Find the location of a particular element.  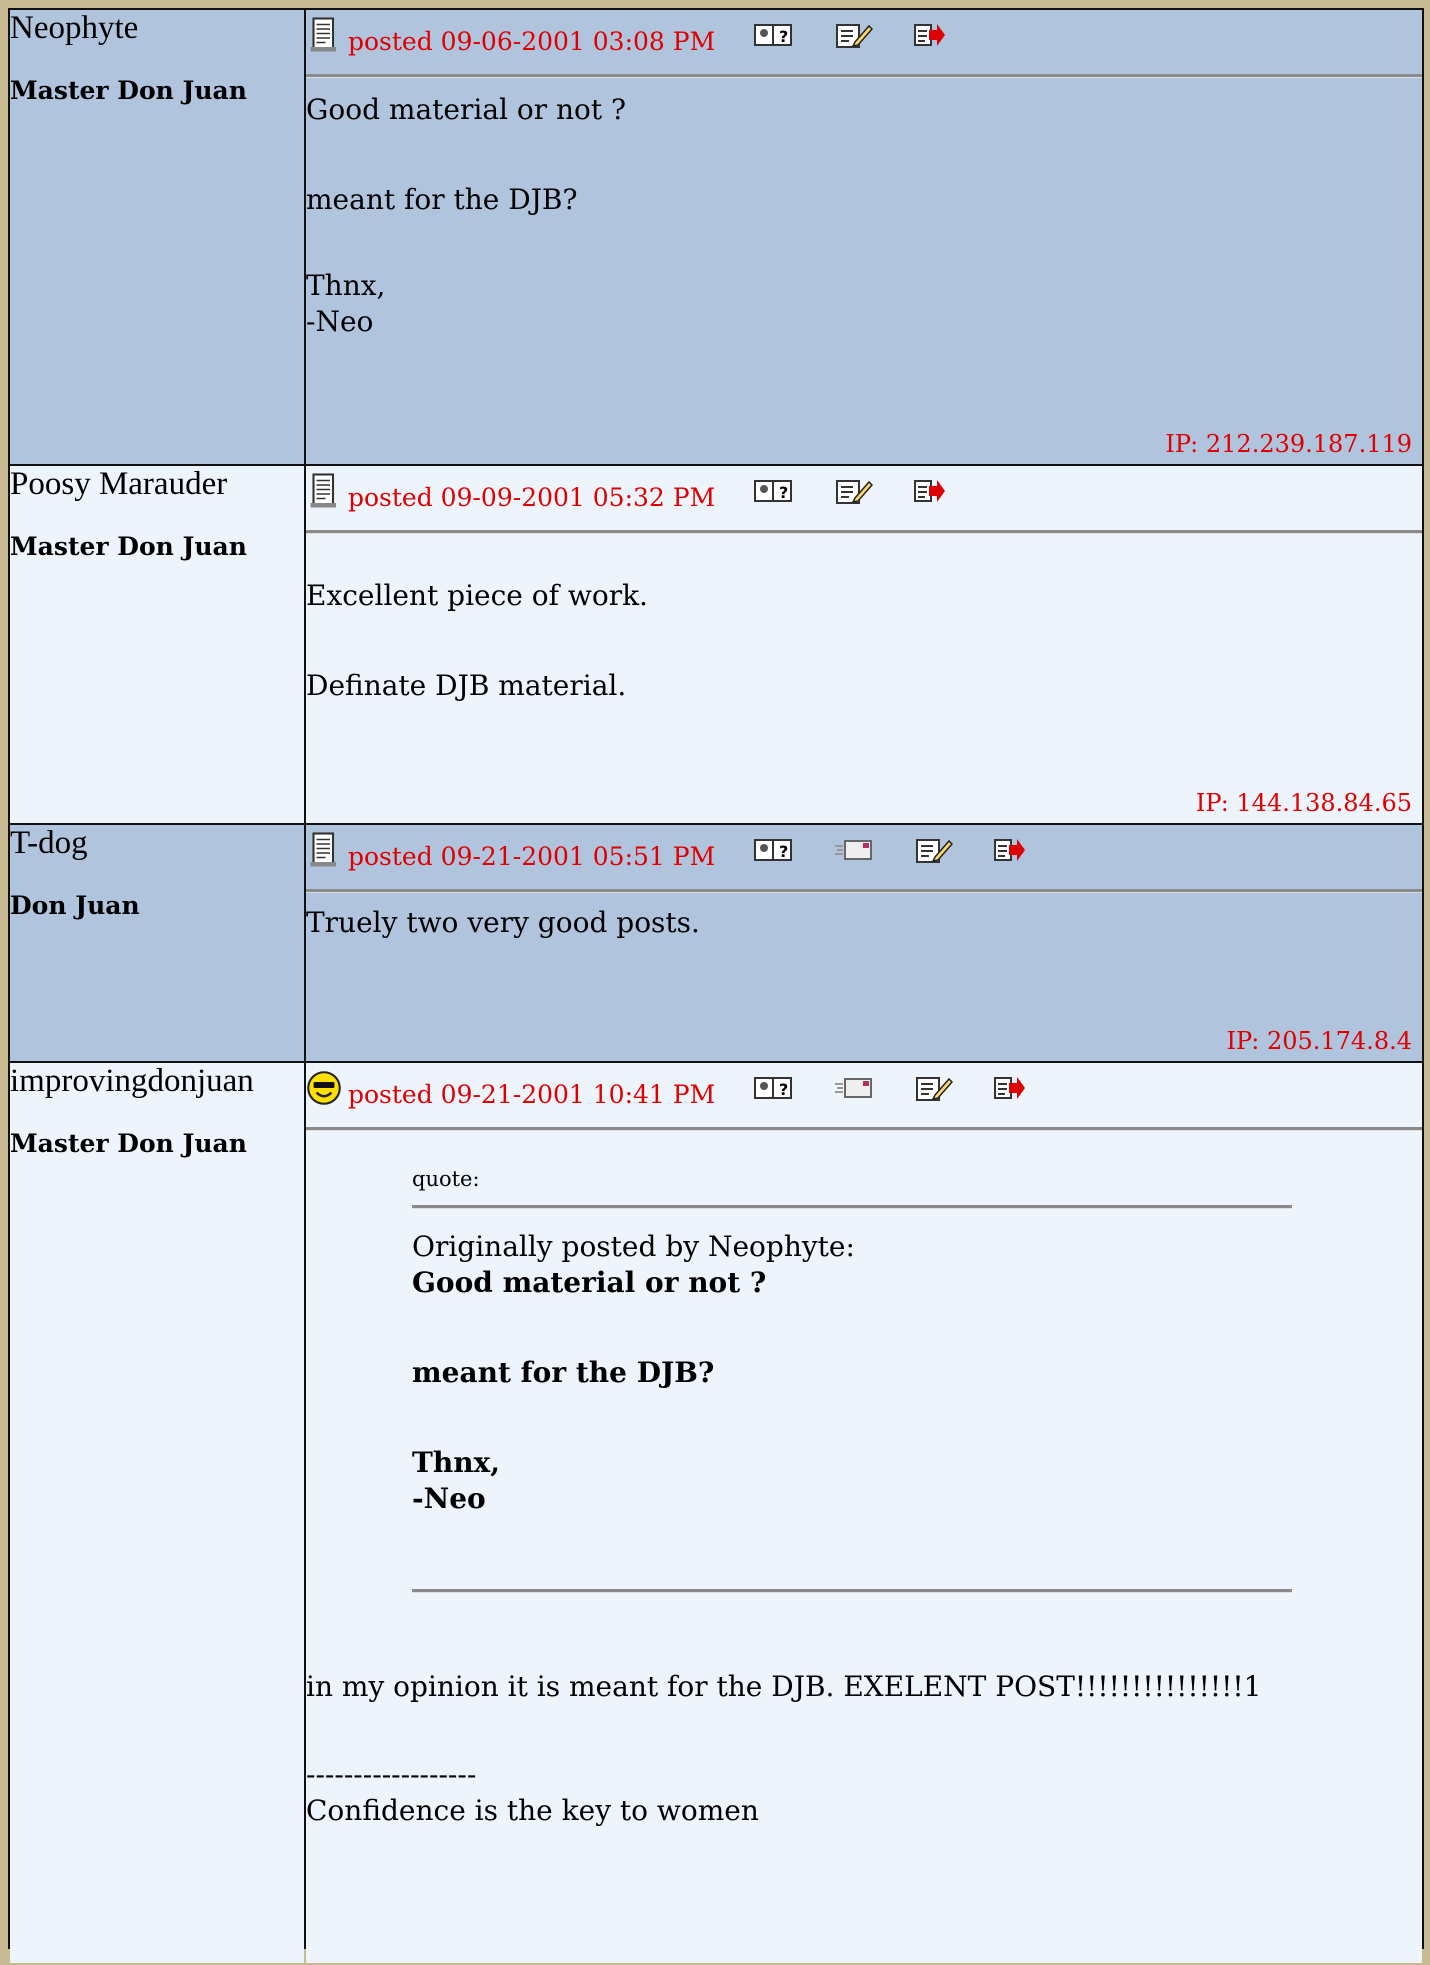

quote-attribution: Originally posted by Neophyte: is located at coordinates (633, 1246).